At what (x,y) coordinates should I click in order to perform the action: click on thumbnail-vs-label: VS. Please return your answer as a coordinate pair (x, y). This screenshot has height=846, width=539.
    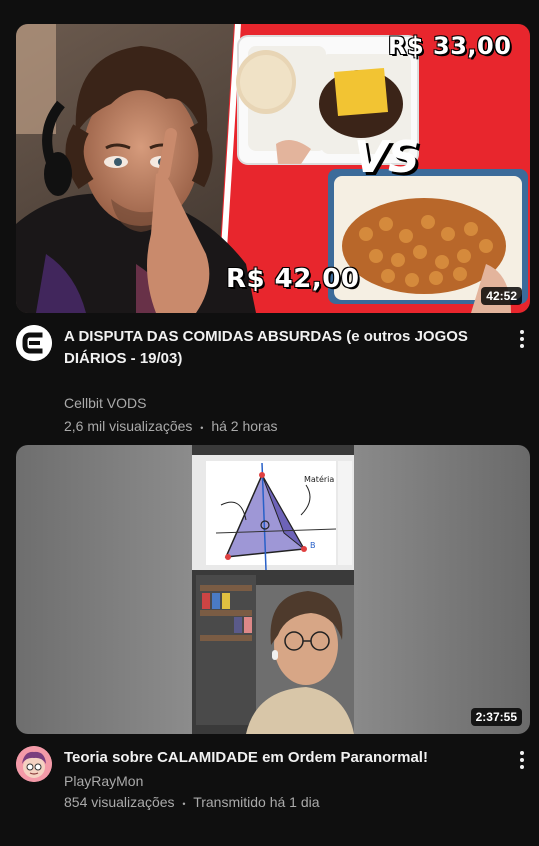
    Looking at the image, I should click on (387, 157).